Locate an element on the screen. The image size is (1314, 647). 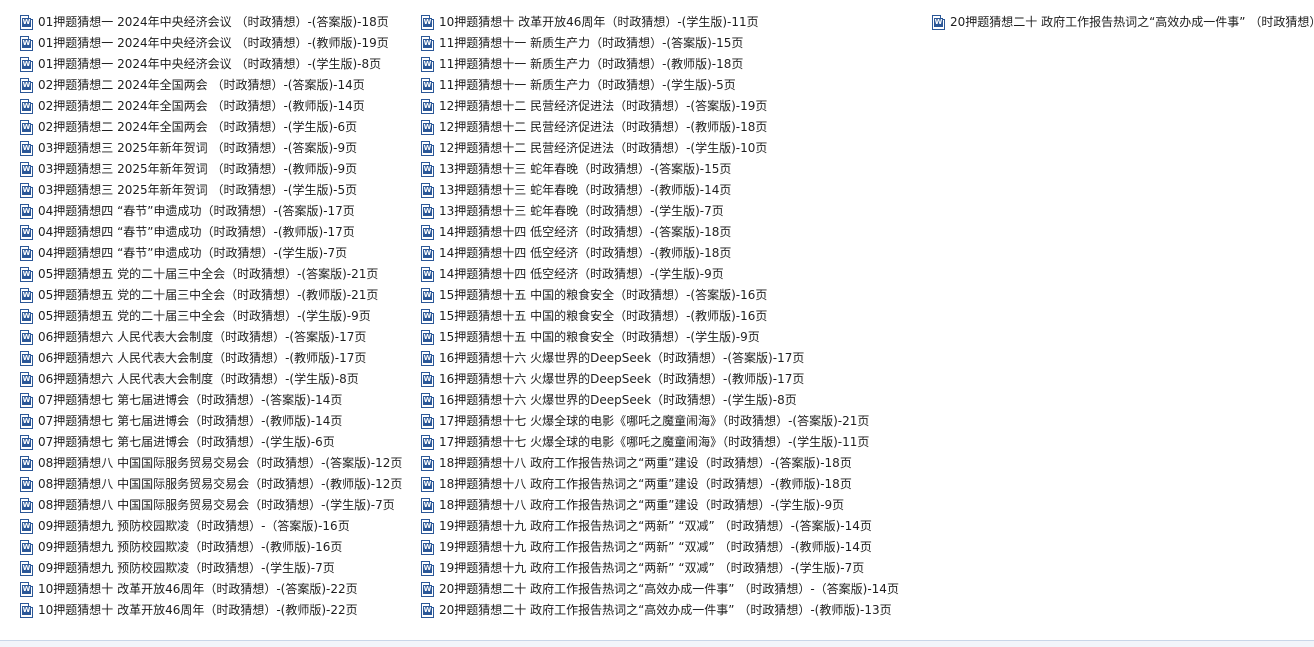
file-name: 01押题猜想一 2024年中央经济会议 （时政猜想）-(学生版)-8页 is located at coordinates (210, 64).